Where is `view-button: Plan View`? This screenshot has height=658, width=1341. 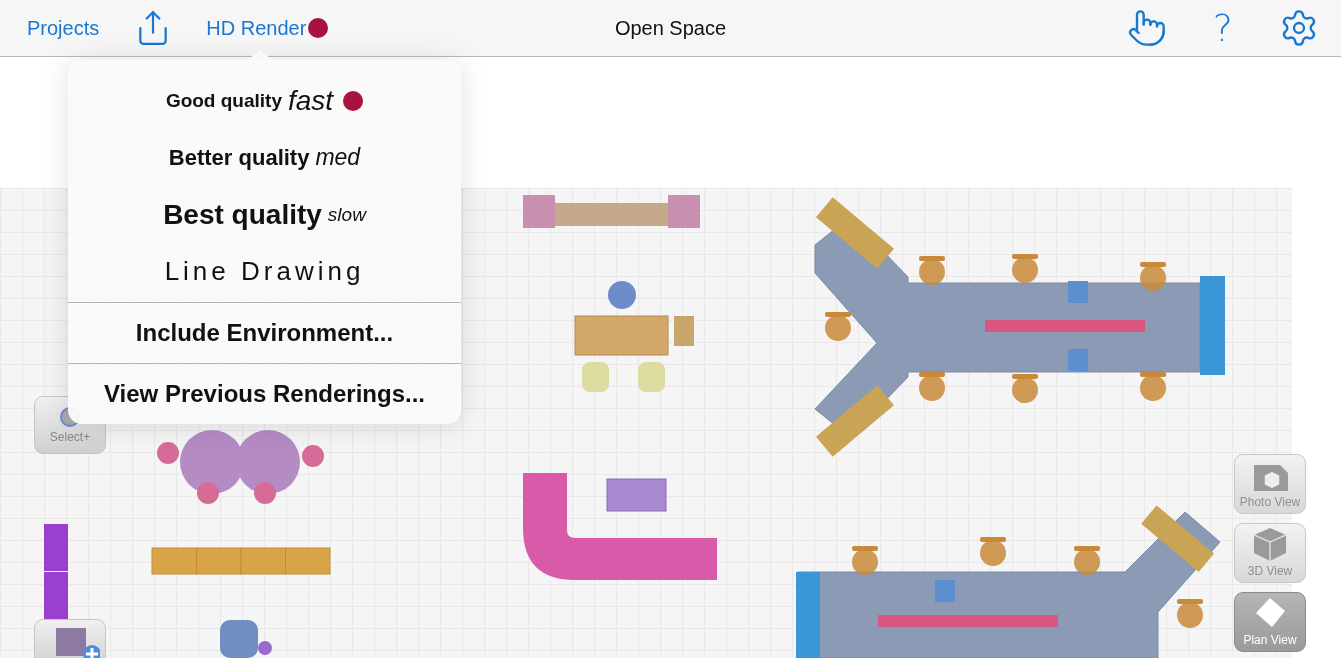 view-button: Plan View is located at coordinates (1270, 622).